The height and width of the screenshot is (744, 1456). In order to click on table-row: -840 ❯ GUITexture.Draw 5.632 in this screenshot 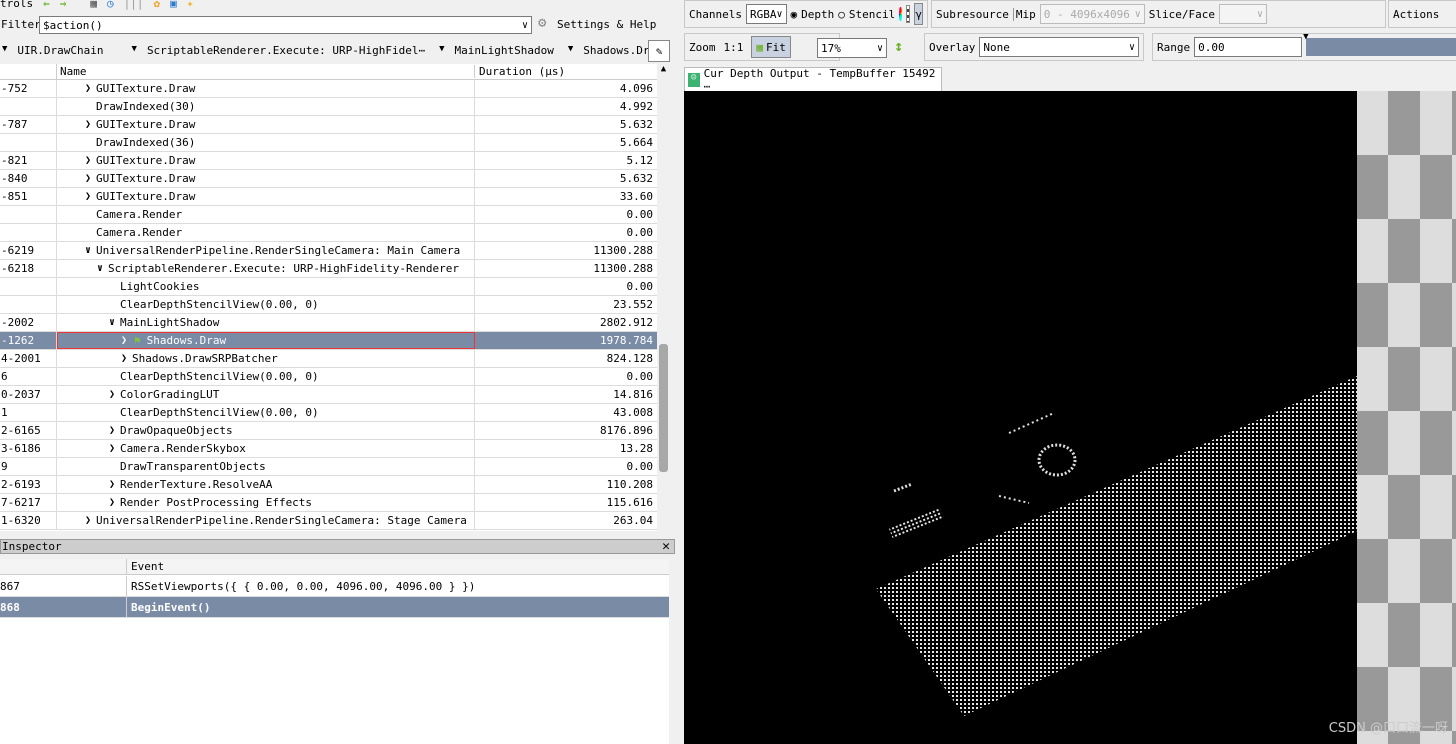, I will do `click(328, 179)`.